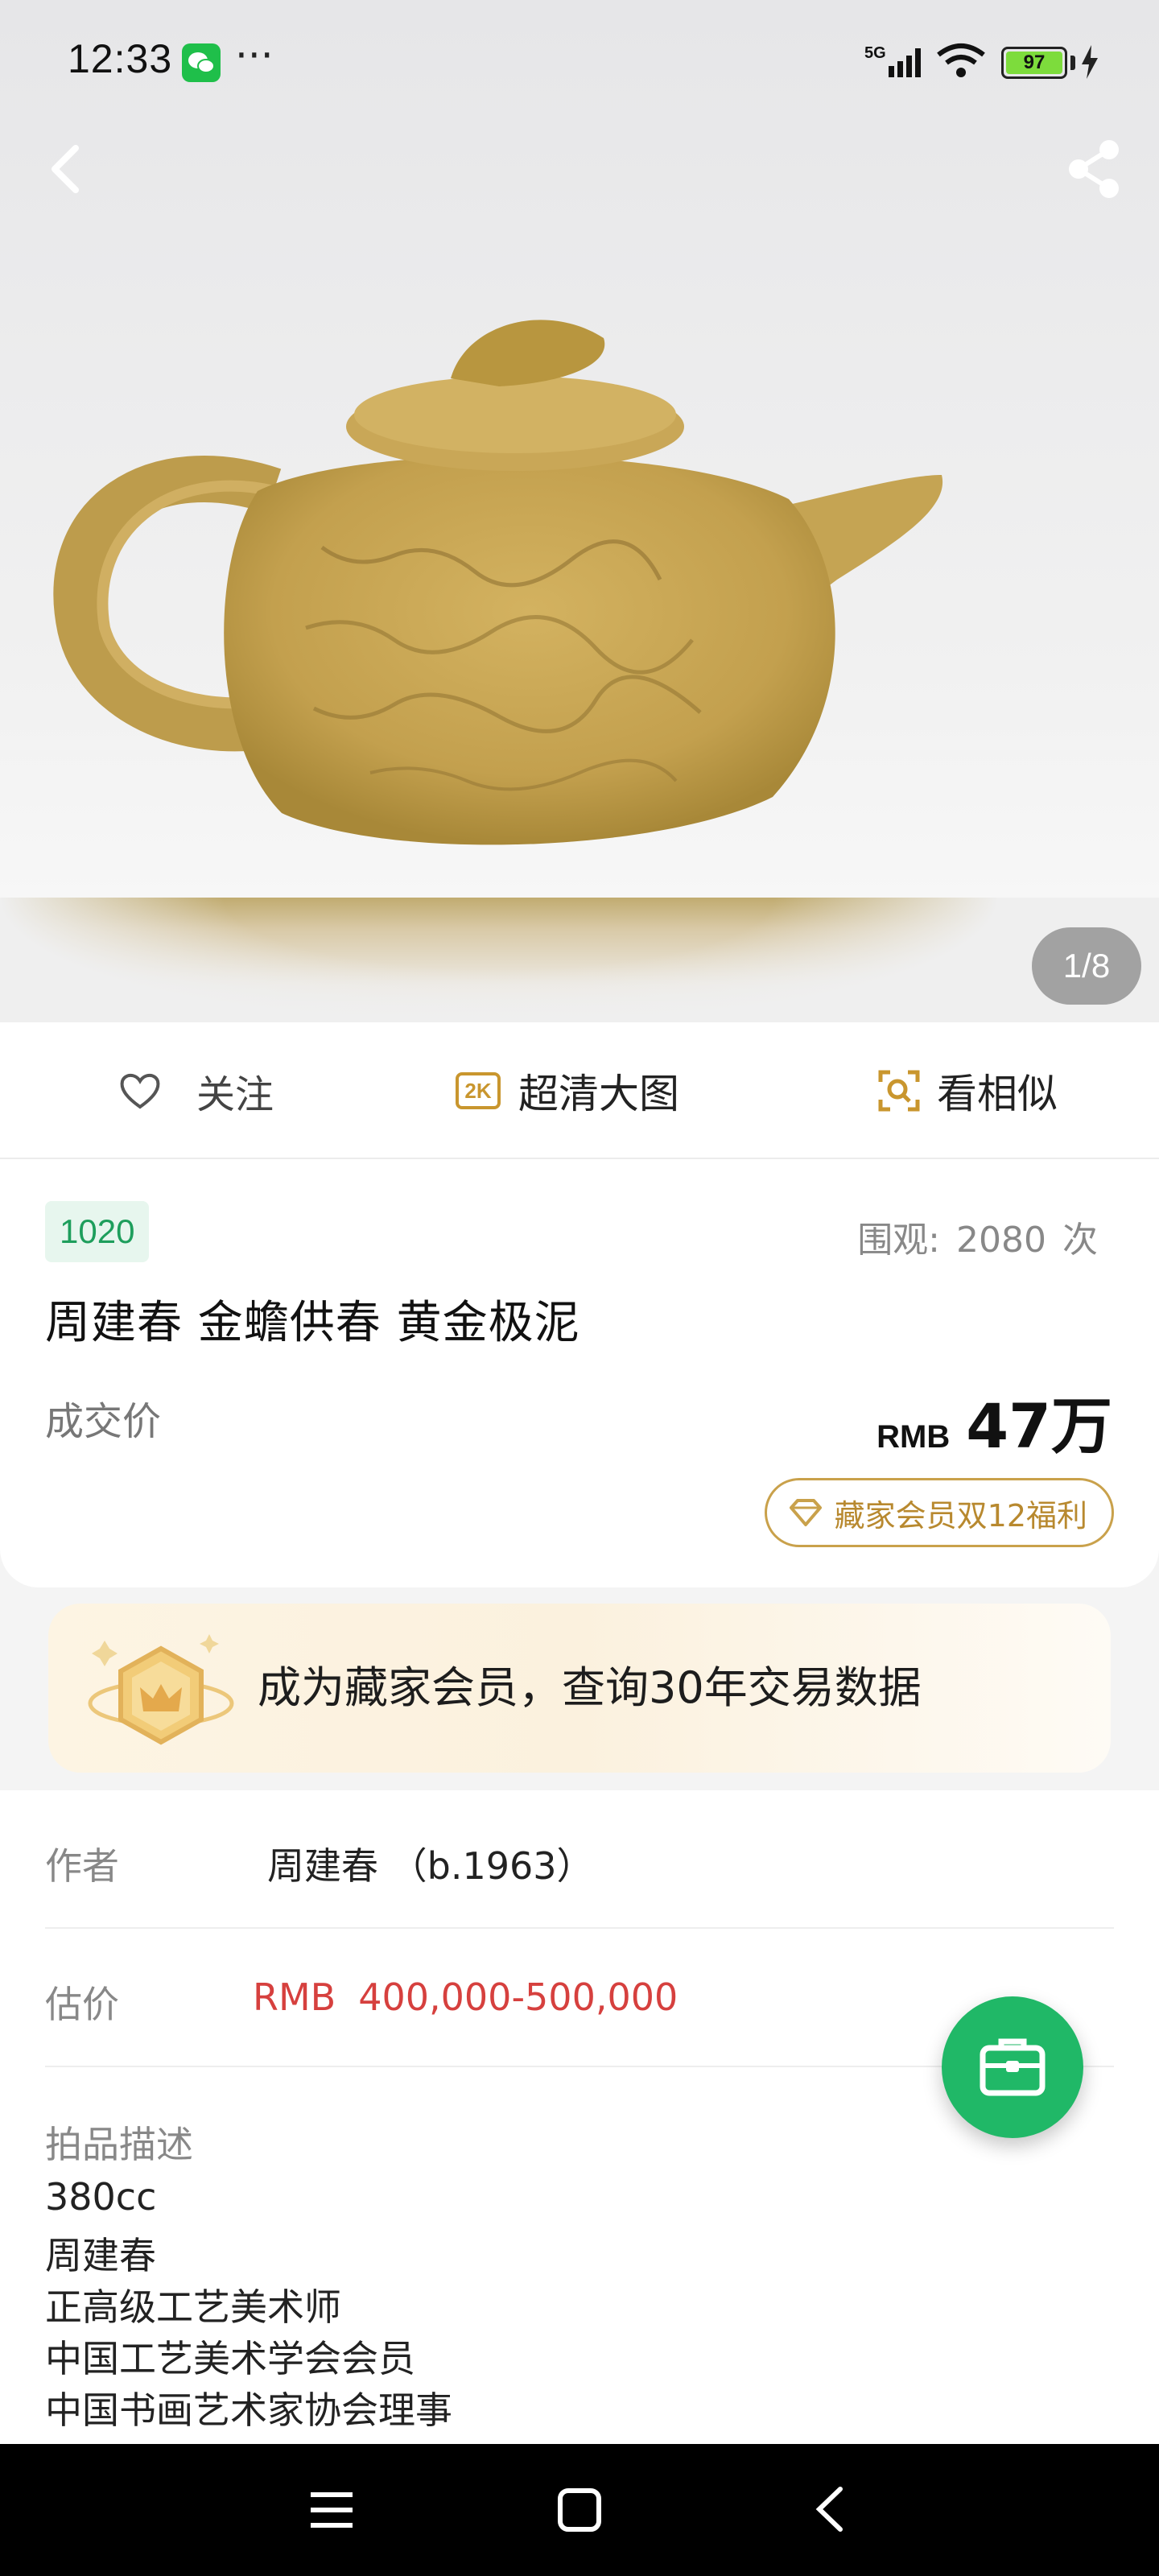 The height and width of the screenshot is (2576, 1159). Describe the element at coordinates (1001, 1240) in the screenshot. I see `view-count-value: 2080` at that location.